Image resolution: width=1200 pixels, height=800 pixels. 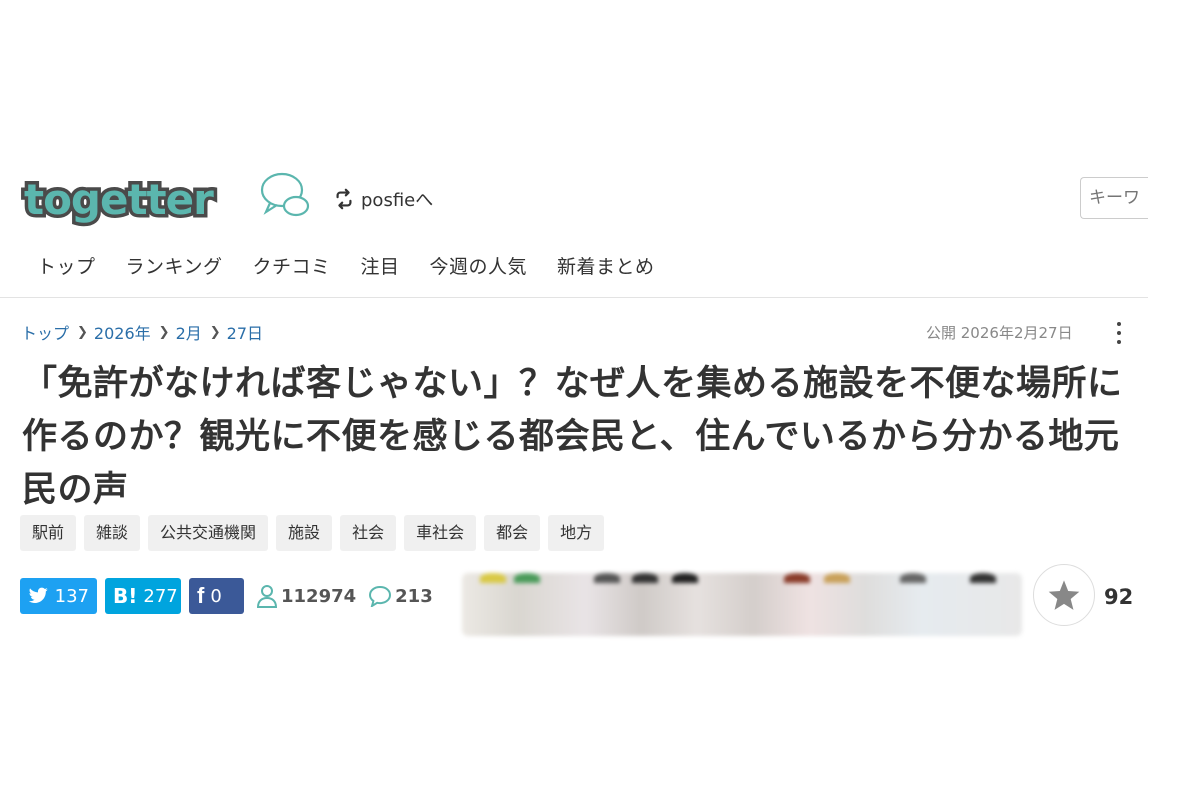 What do you see at coordinates (440, 533) in the screenshot?
I see `tag-item: 車社会` at bounding box center [440, 533].